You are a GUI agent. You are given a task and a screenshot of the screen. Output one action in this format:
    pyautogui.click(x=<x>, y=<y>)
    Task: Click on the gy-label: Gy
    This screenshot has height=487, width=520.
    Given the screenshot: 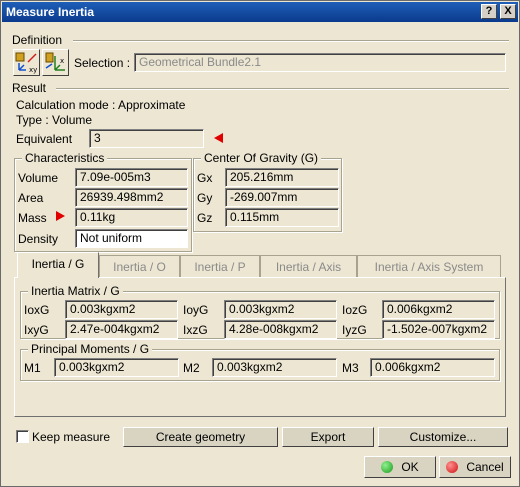 What is the action you would take?
    pyautogui.click(x=205, y=198)
    